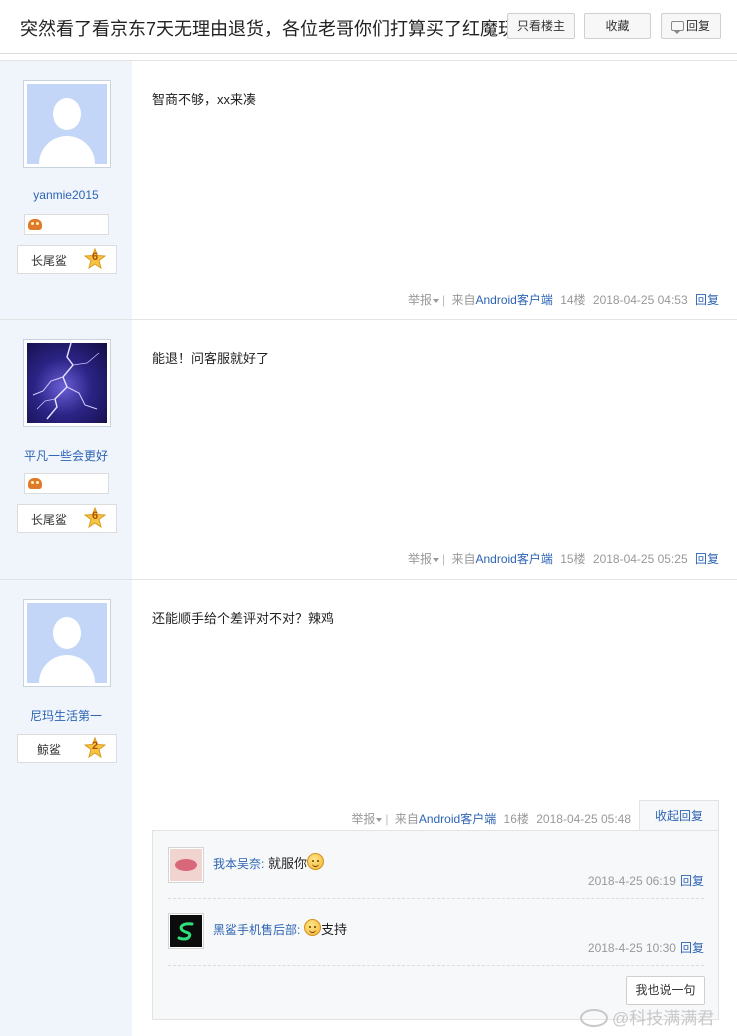 This screenshot has height=1036, width=737. What do you see at coordinates (211, 358) in the screenshot?
I see `post-content: 能退！问客服就好了` at bounding box center [211, 358].